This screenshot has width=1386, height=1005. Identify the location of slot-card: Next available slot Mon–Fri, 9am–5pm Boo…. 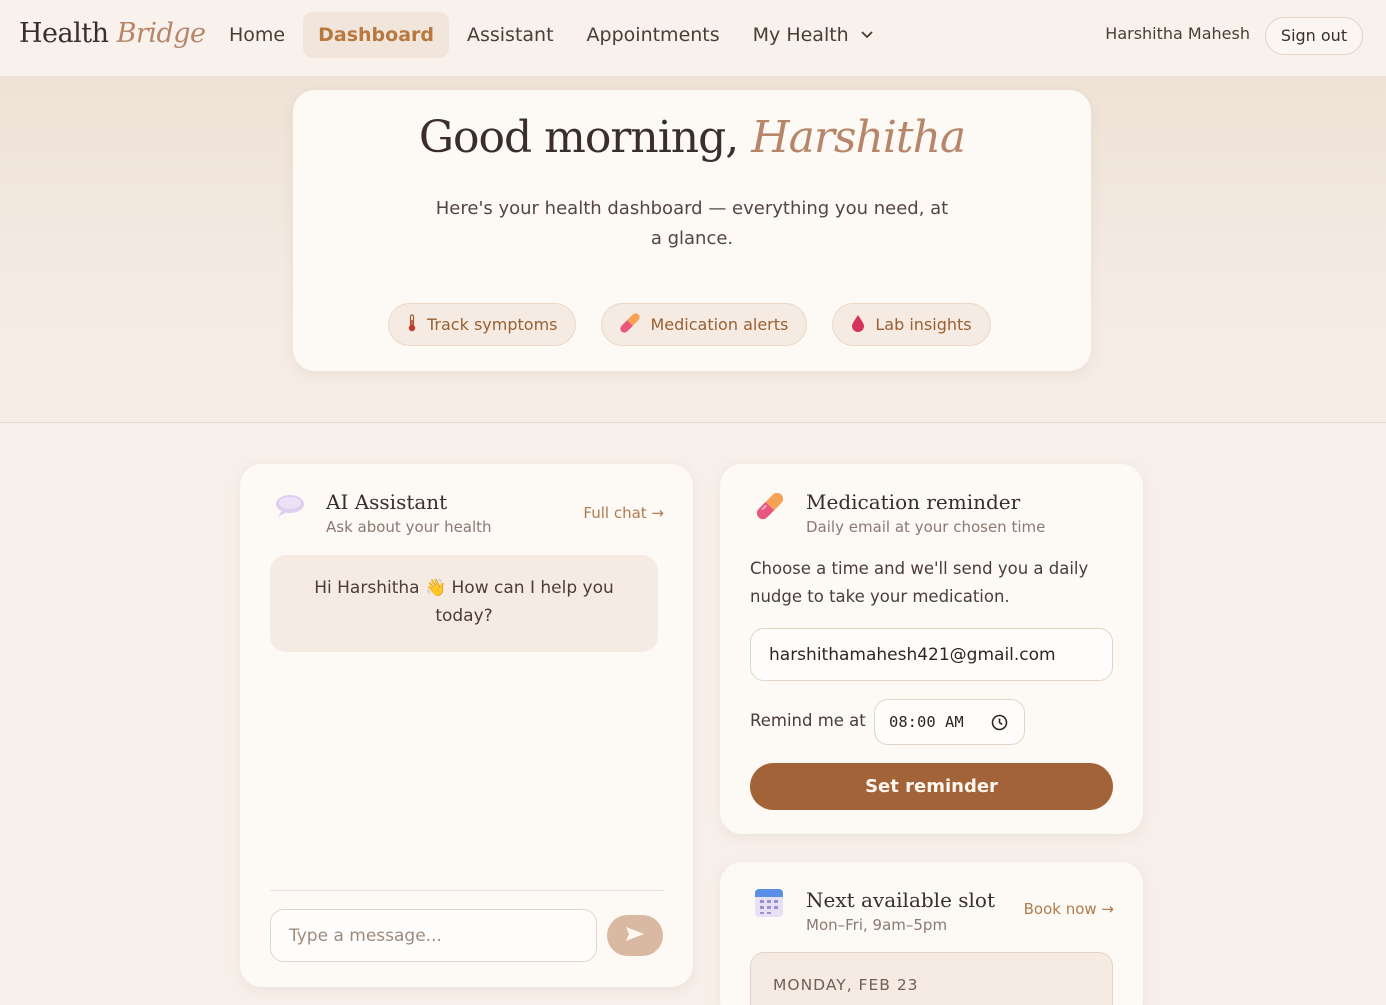
(931, 933).